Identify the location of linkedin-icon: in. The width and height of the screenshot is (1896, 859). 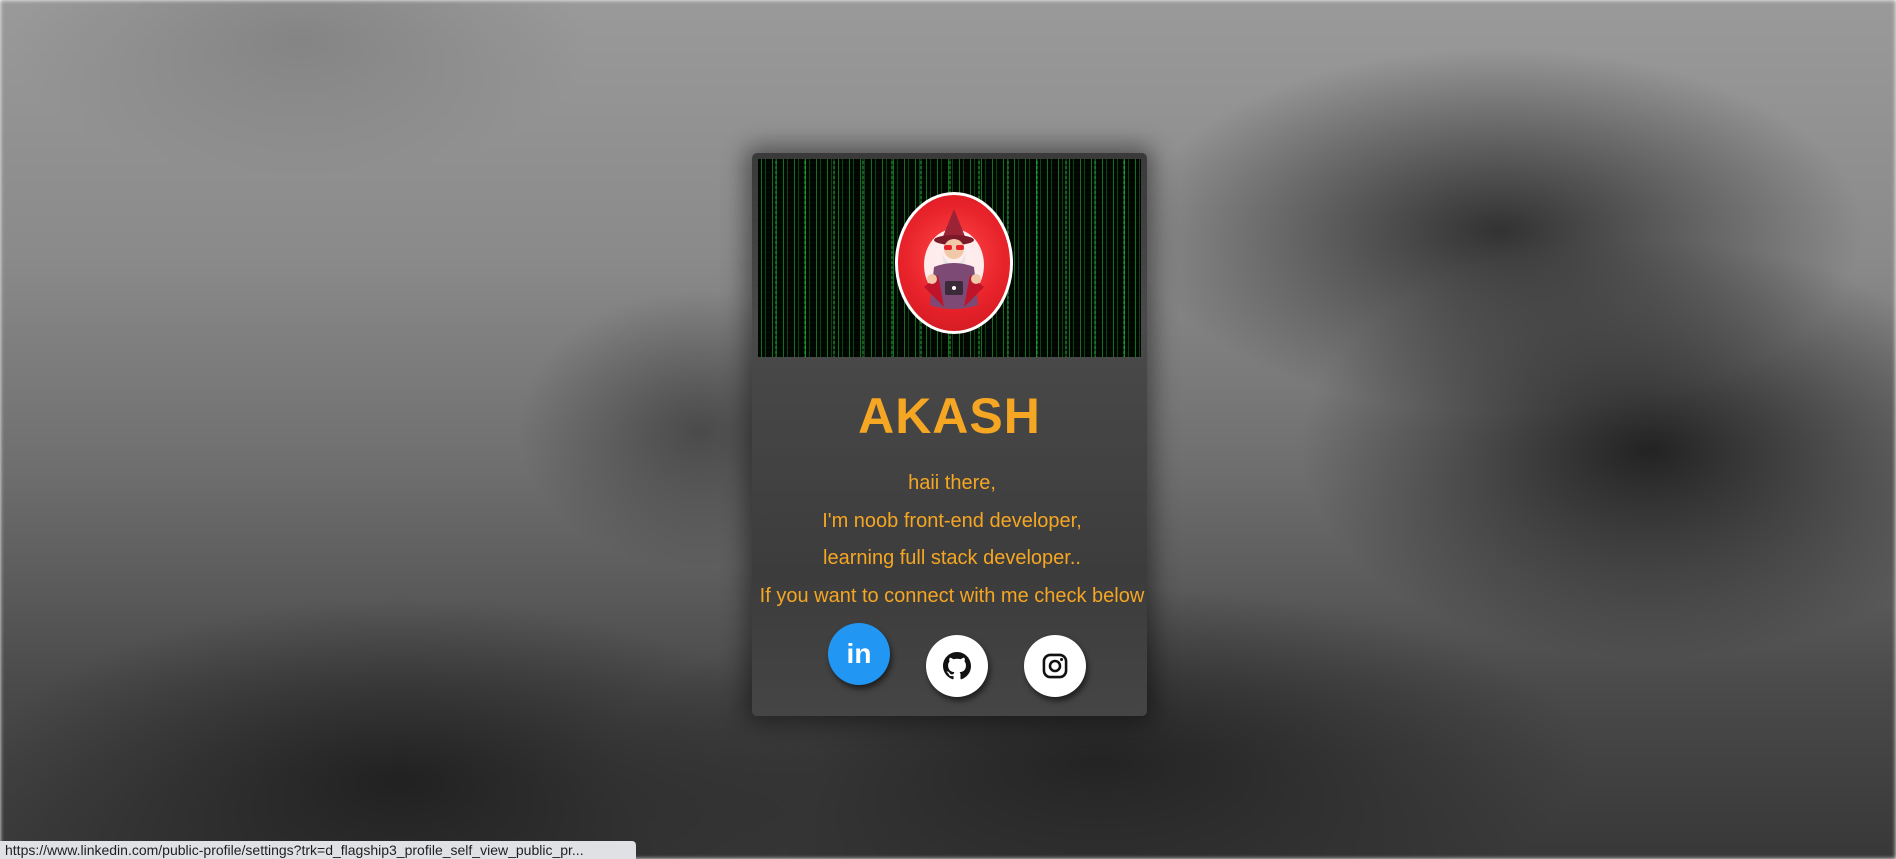
(859, 653).